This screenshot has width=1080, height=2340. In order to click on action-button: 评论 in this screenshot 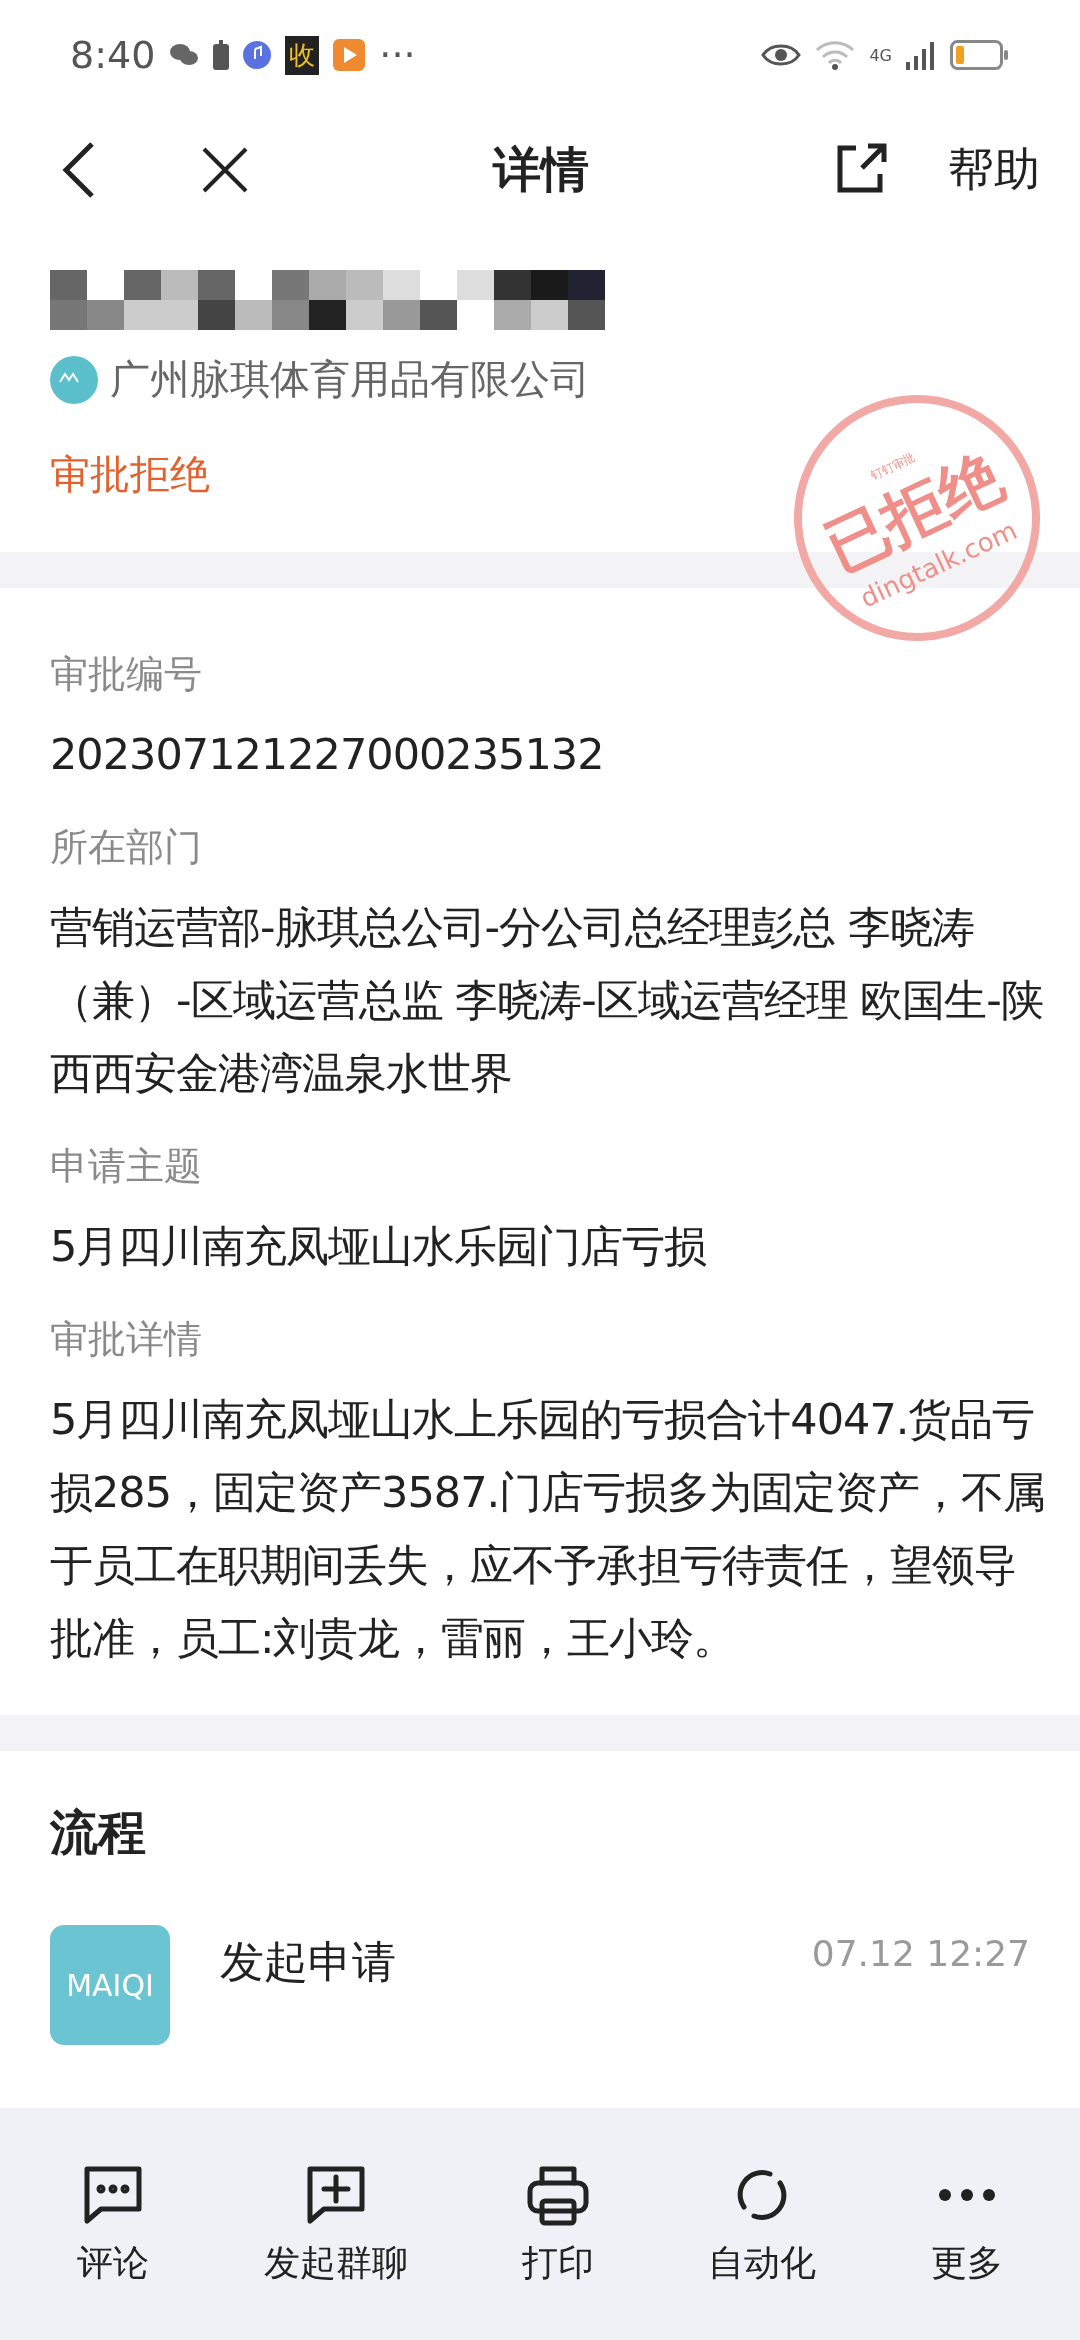, I will do `click(113, 2224)`.